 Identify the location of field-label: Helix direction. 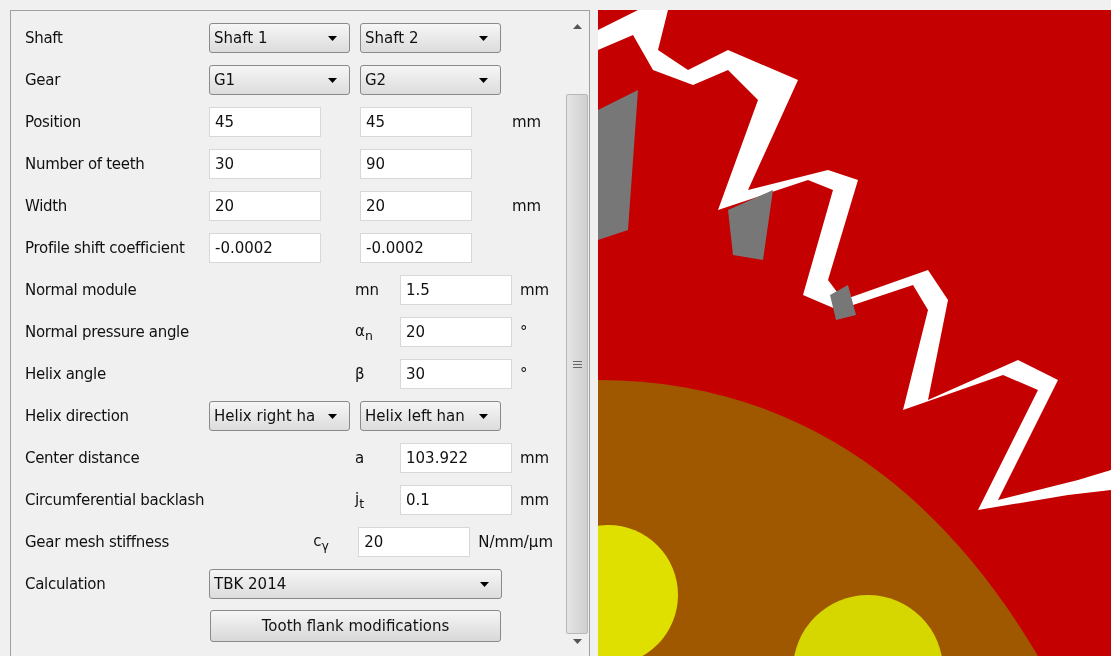
(77, 416).